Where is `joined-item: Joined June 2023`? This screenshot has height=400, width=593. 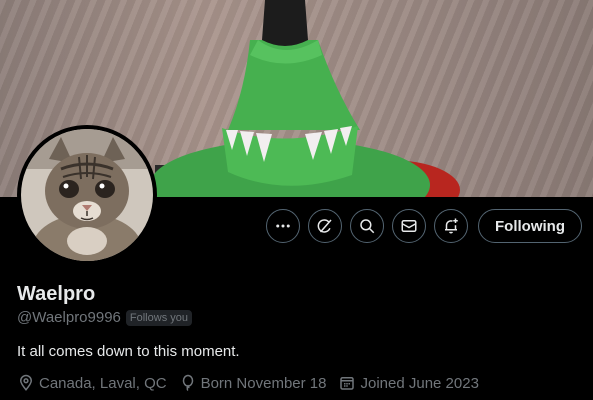
joined-item: Joined June 2023 is located at coordinates (408, 383).